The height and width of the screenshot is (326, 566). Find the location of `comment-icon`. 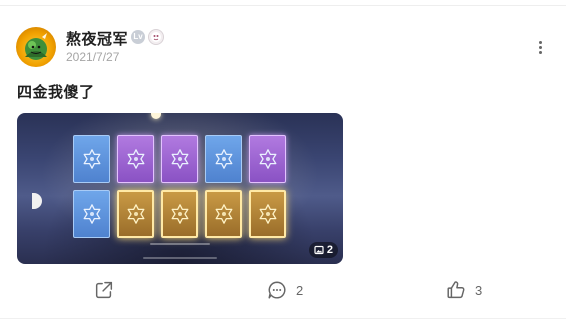

comment-icon is located at coordinates (277, 290).